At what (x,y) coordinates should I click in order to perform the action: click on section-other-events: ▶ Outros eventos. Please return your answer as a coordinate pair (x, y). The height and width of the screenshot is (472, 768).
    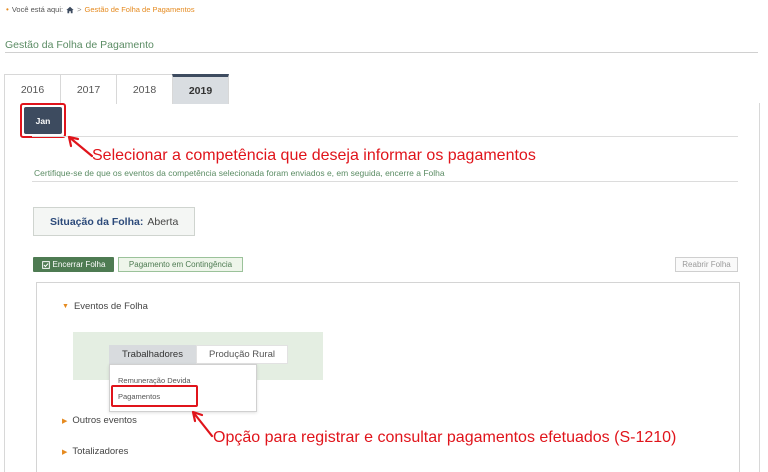
    Looking at the image, I should click on (99, 420).